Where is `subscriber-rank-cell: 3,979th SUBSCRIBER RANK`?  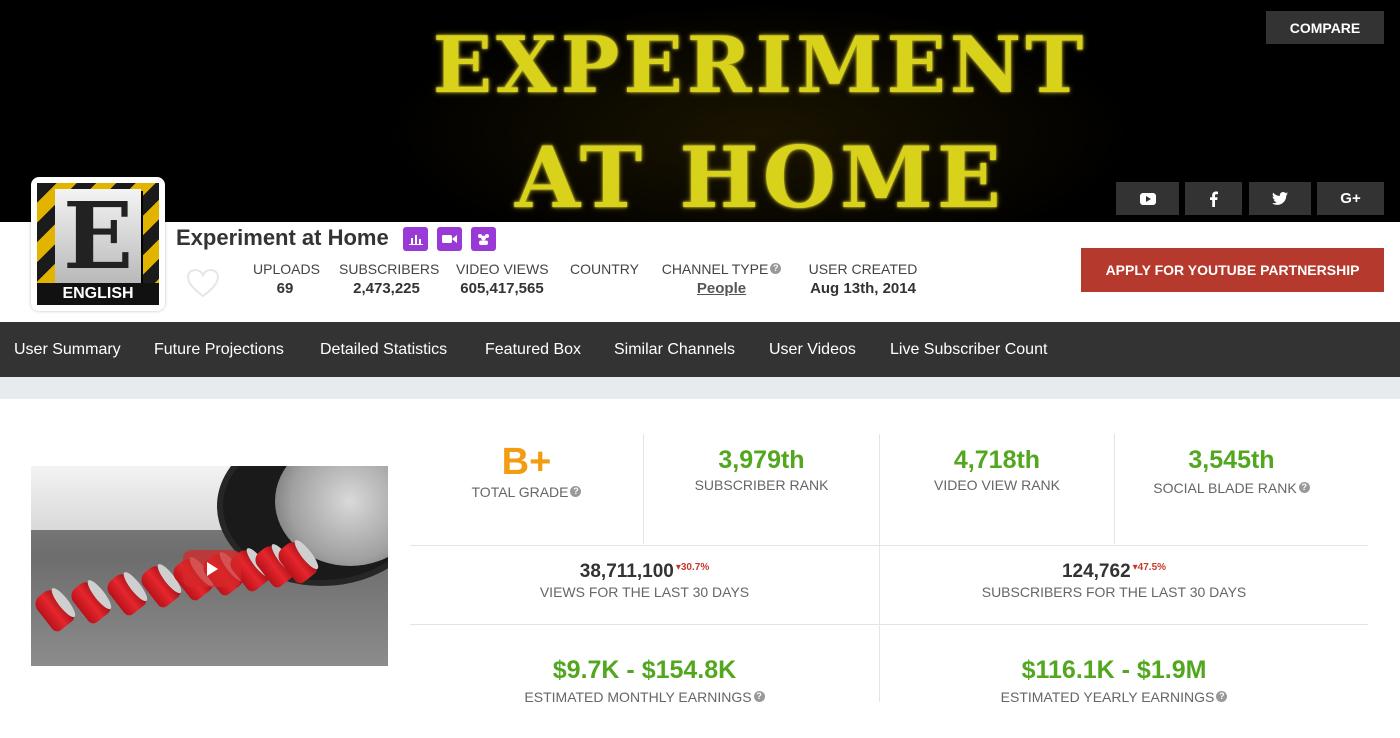
subscriber-rank-cell: 3,979th SUBSCRIBER RANK is located at coordinates (761, 469).